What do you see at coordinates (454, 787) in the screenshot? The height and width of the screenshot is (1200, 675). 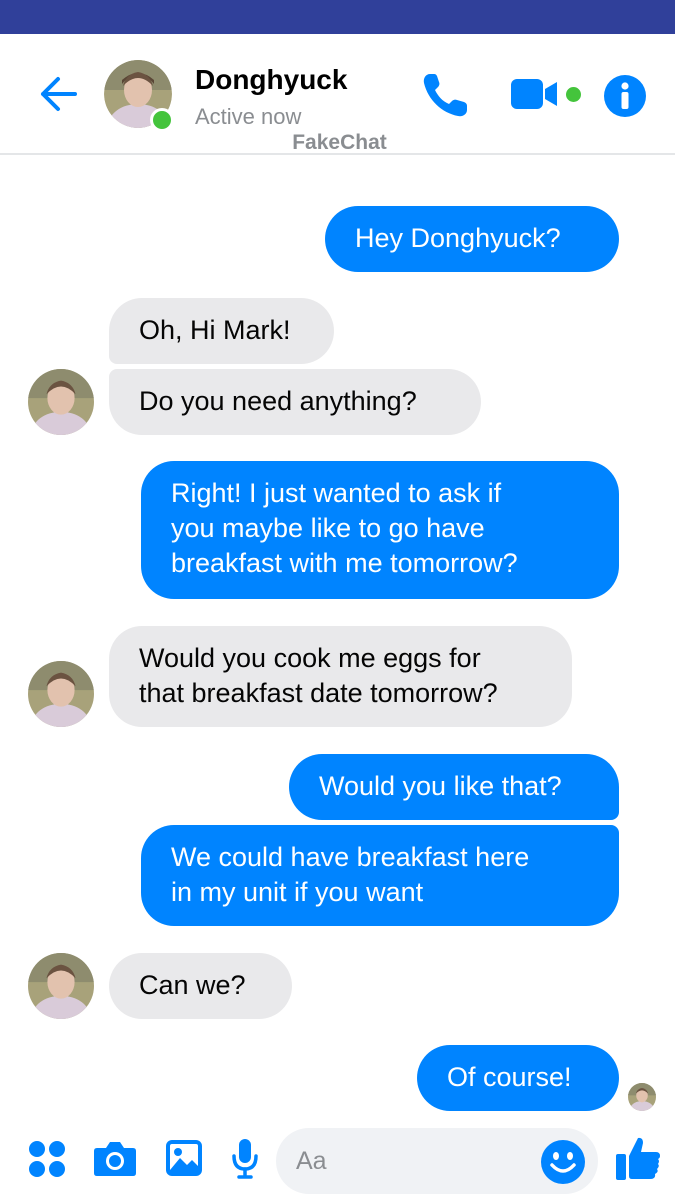 I see `message-bubble-sent: Would you like that?` at bounding box center [454, 787].